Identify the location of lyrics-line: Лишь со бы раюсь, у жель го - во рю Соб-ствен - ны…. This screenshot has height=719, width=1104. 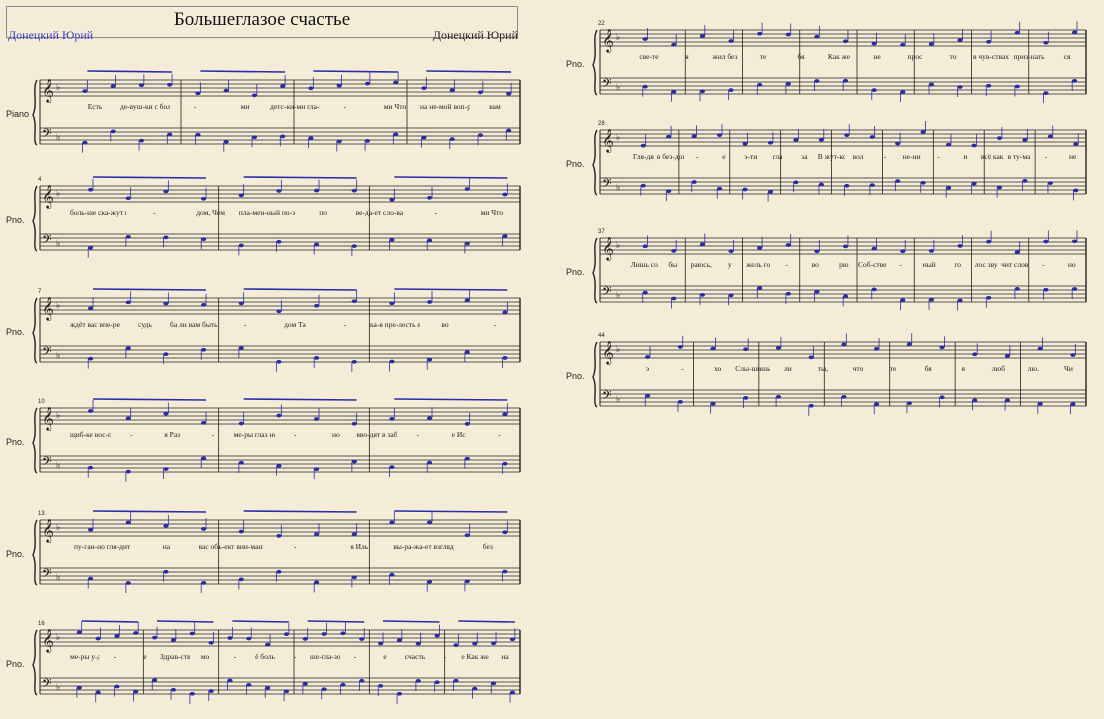
(858, 264).